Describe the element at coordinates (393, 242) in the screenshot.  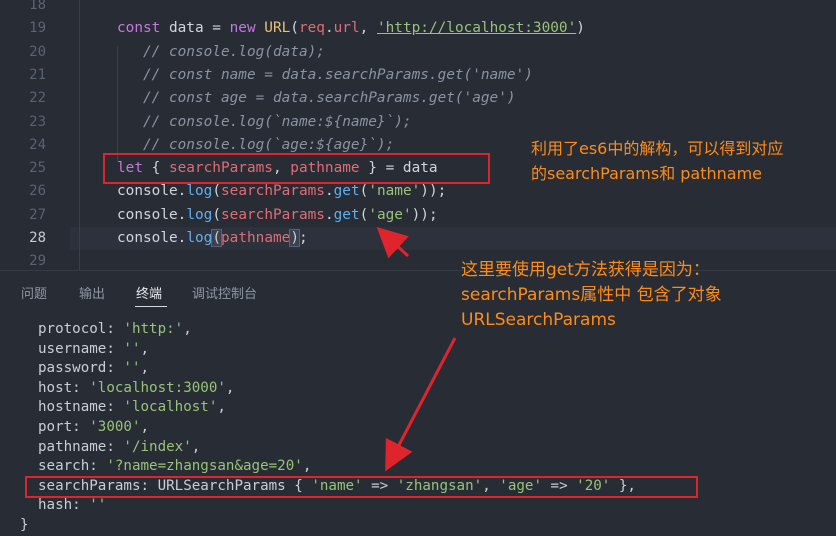
I see `arrow-to-get` at that location.